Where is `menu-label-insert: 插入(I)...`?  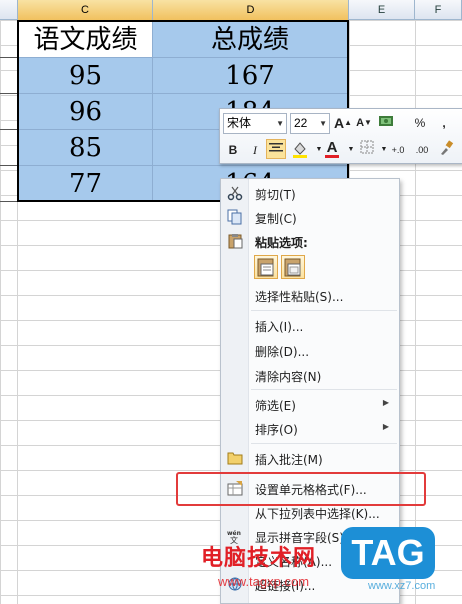 menu-label-insert: 插入(I)... is located at coordinates (279, 327).